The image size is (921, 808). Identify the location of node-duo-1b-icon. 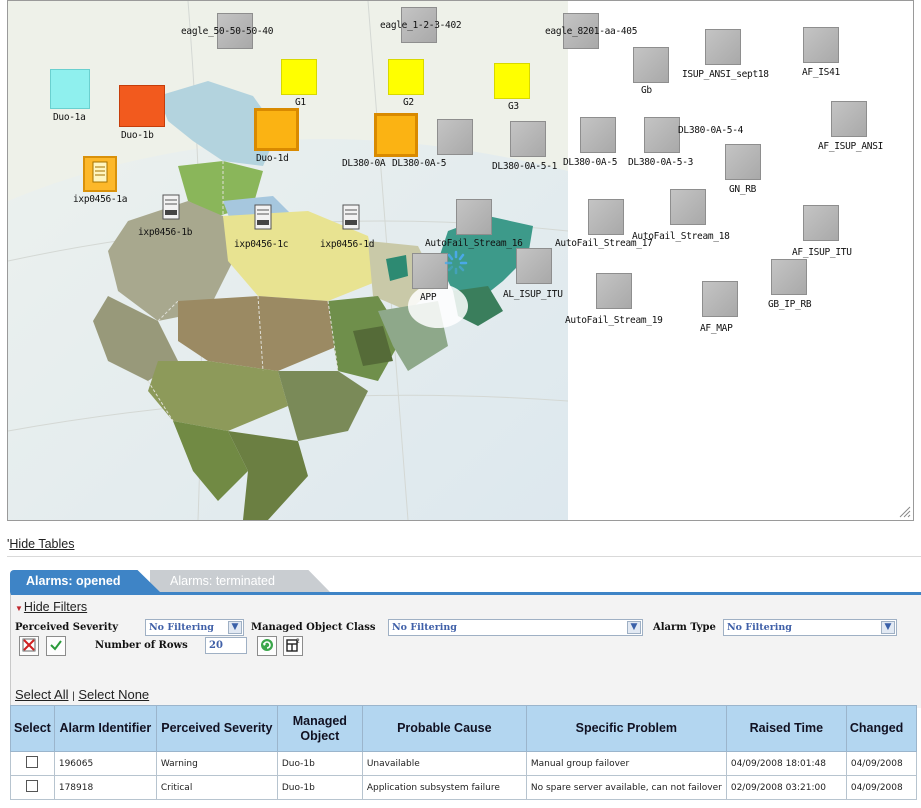
(142, 106).